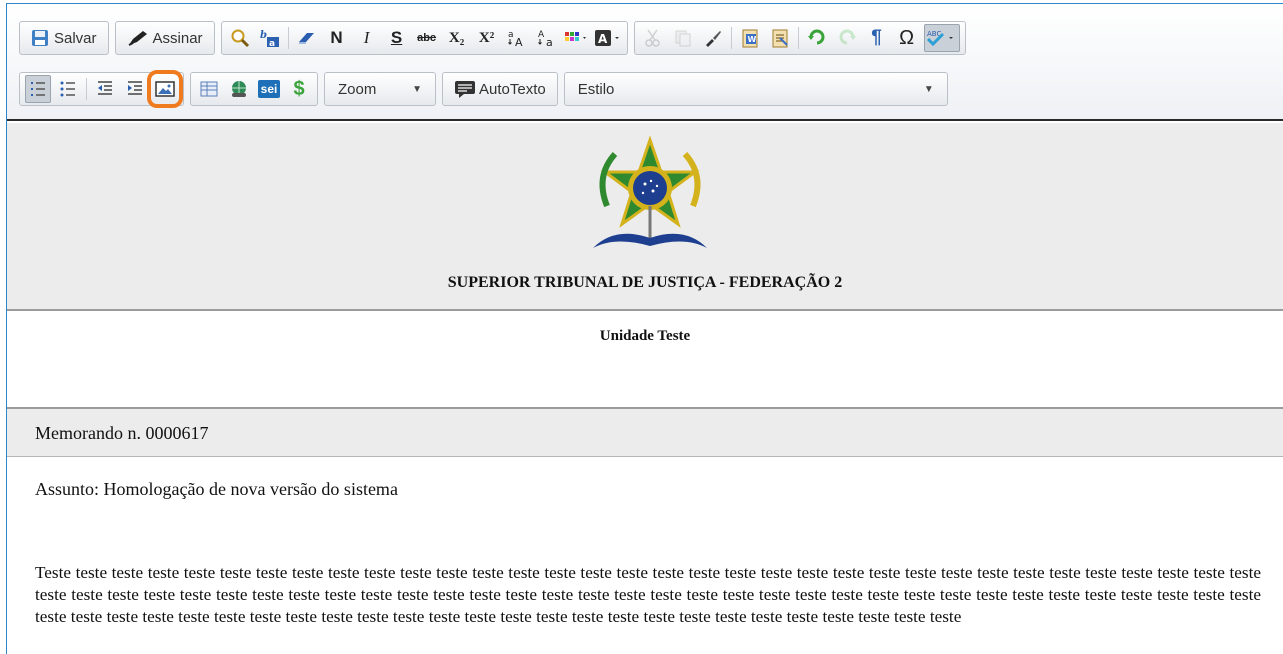  I want to click on sei-icon: sei, so click(269, 89).